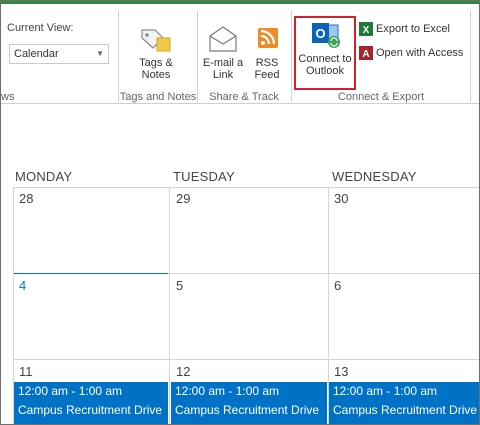 This screenshot has width=480, height=425. I want to click on email-link-label-1: E-mail a, so click(223, 63).